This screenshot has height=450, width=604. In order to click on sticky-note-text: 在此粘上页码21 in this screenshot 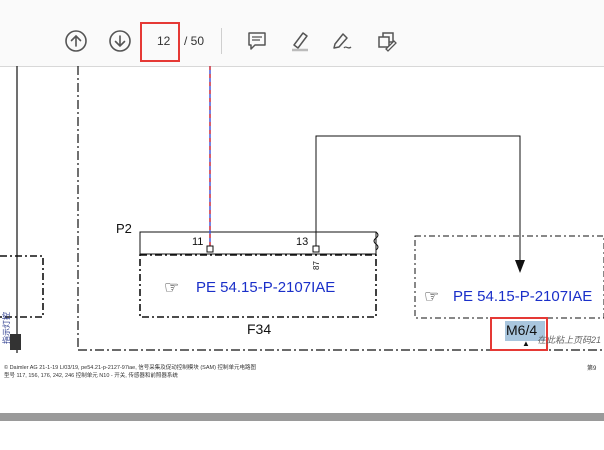, I will do `click(569, 340)`.